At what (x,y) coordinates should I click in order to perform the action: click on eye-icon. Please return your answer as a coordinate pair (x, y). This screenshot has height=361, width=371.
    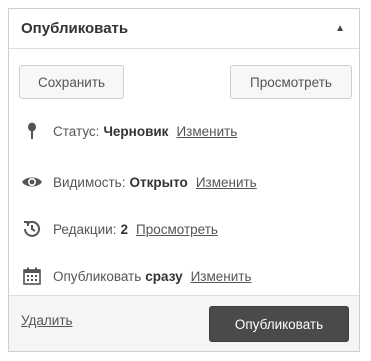
    Looking at the image, I should click on (32, 182).